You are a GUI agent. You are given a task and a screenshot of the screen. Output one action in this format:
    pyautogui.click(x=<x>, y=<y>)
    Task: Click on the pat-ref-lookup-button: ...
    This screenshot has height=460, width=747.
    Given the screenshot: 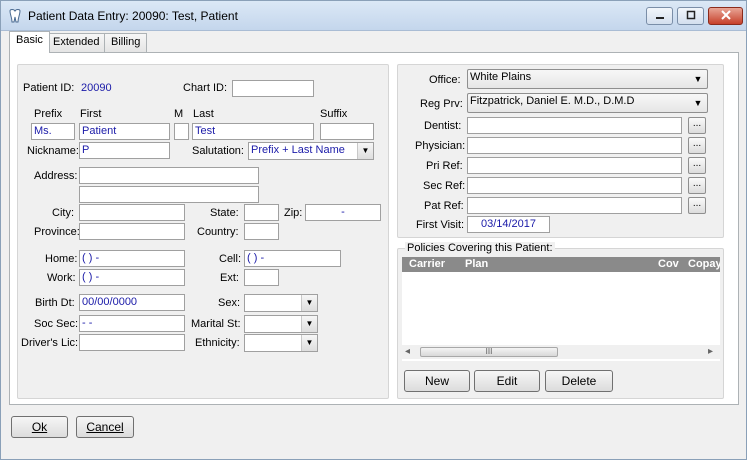 What is the action you would take?
    pyautogui.click(x=697, y=205)
    